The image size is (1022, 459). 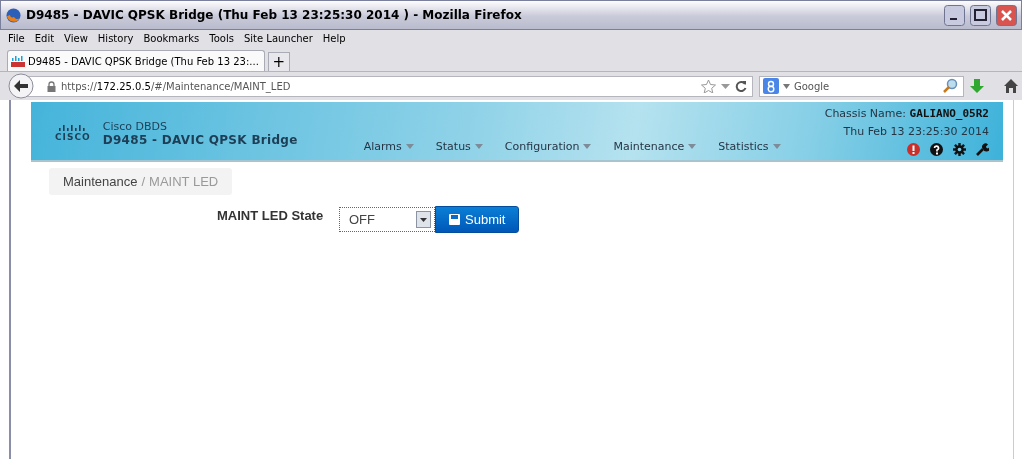 I want to click on logo-text: CISCO, so click(x=73, y=137).